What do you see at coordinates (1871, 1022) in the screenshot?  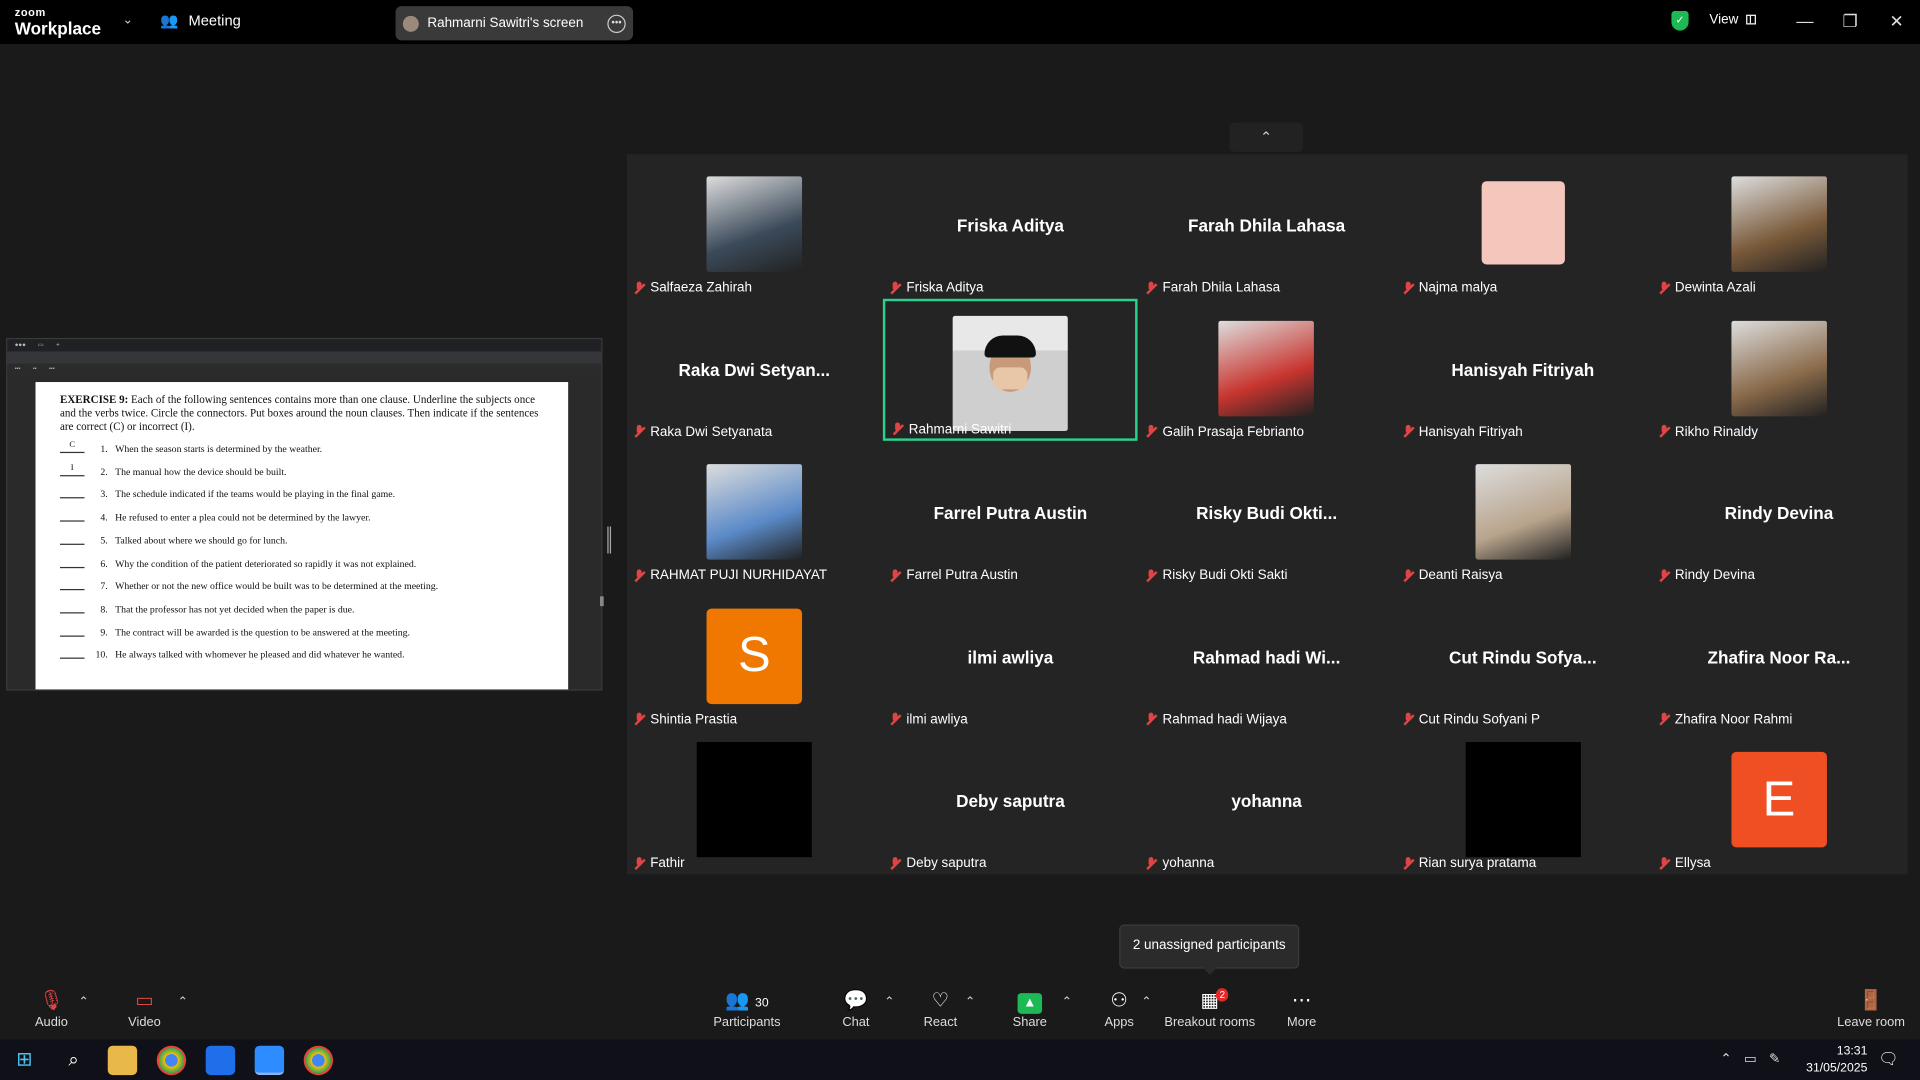 I see `leave-label: Leave room` at bounding box center [1871, 1022].